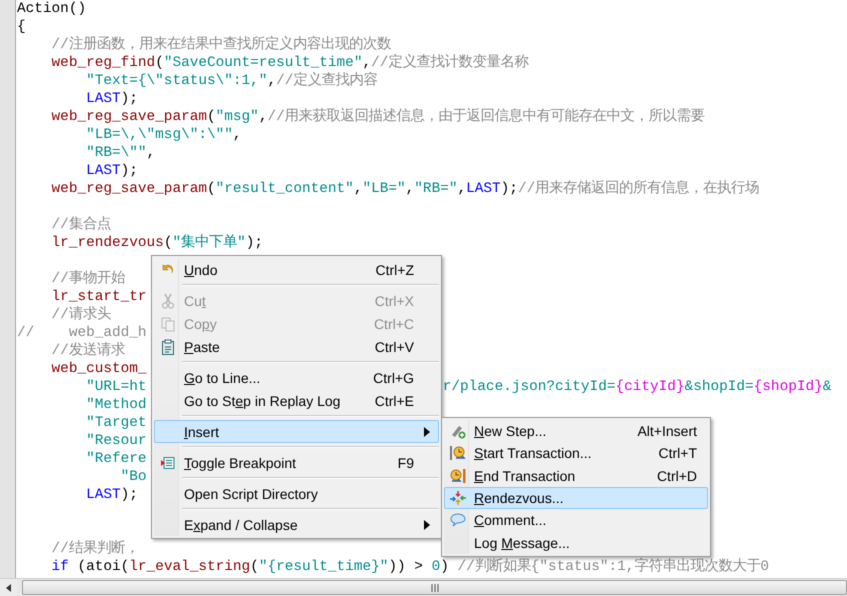  I want to click on code-text: "Text={\"status\":1,", so click(176, 81).